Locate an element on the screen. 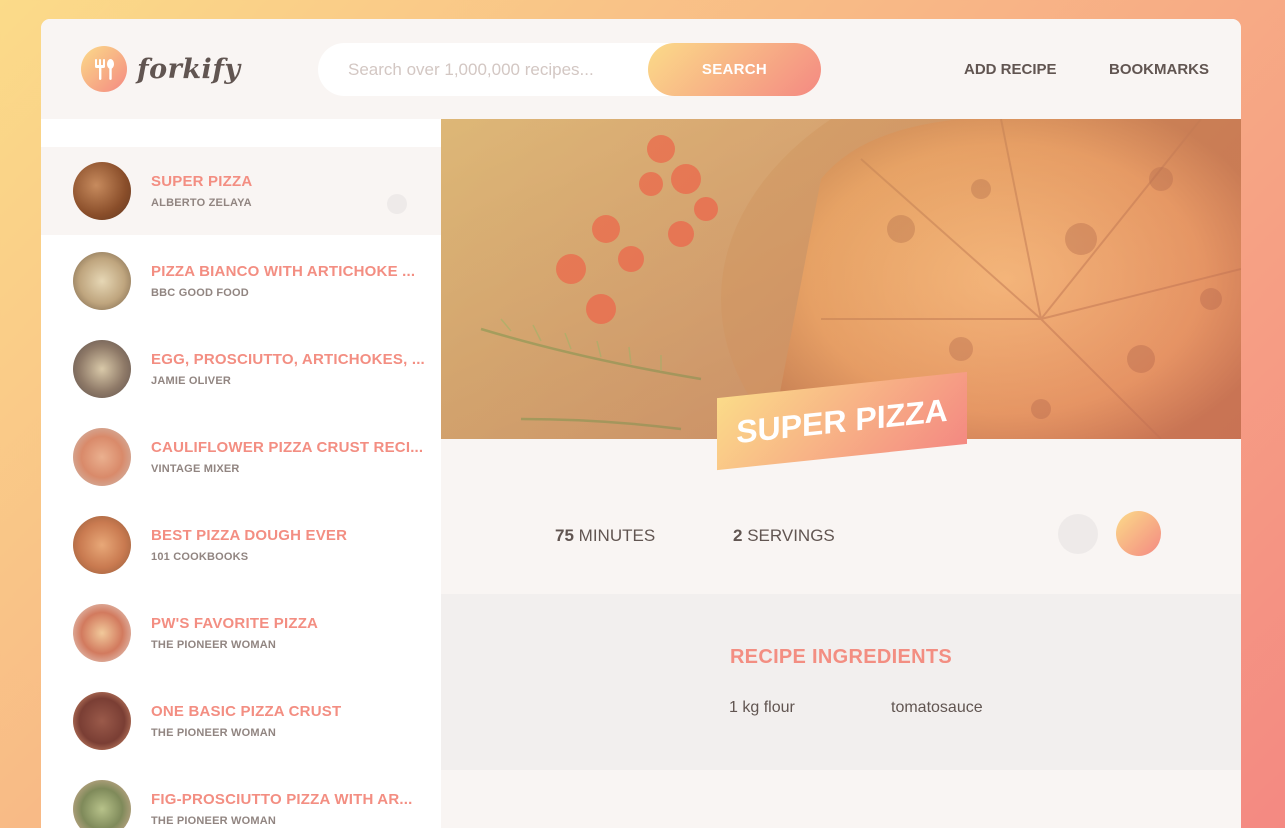 This screenshot has width=1285, height=828. search-input is located at coordinates (508, 69).